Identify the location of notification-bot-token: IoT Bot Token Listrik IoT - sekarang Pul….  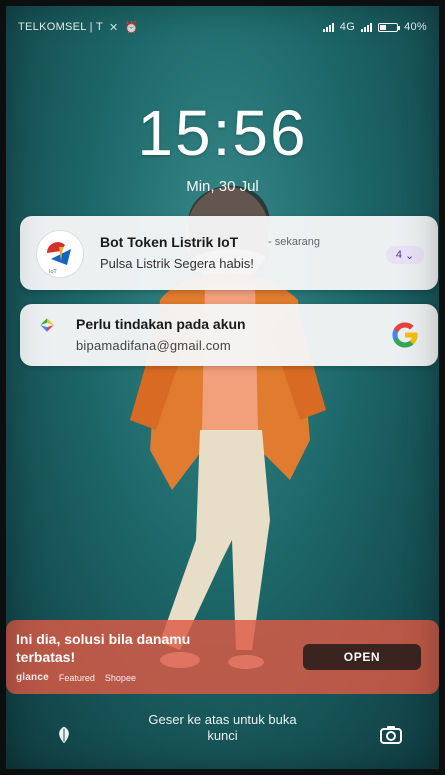
(229, 253).